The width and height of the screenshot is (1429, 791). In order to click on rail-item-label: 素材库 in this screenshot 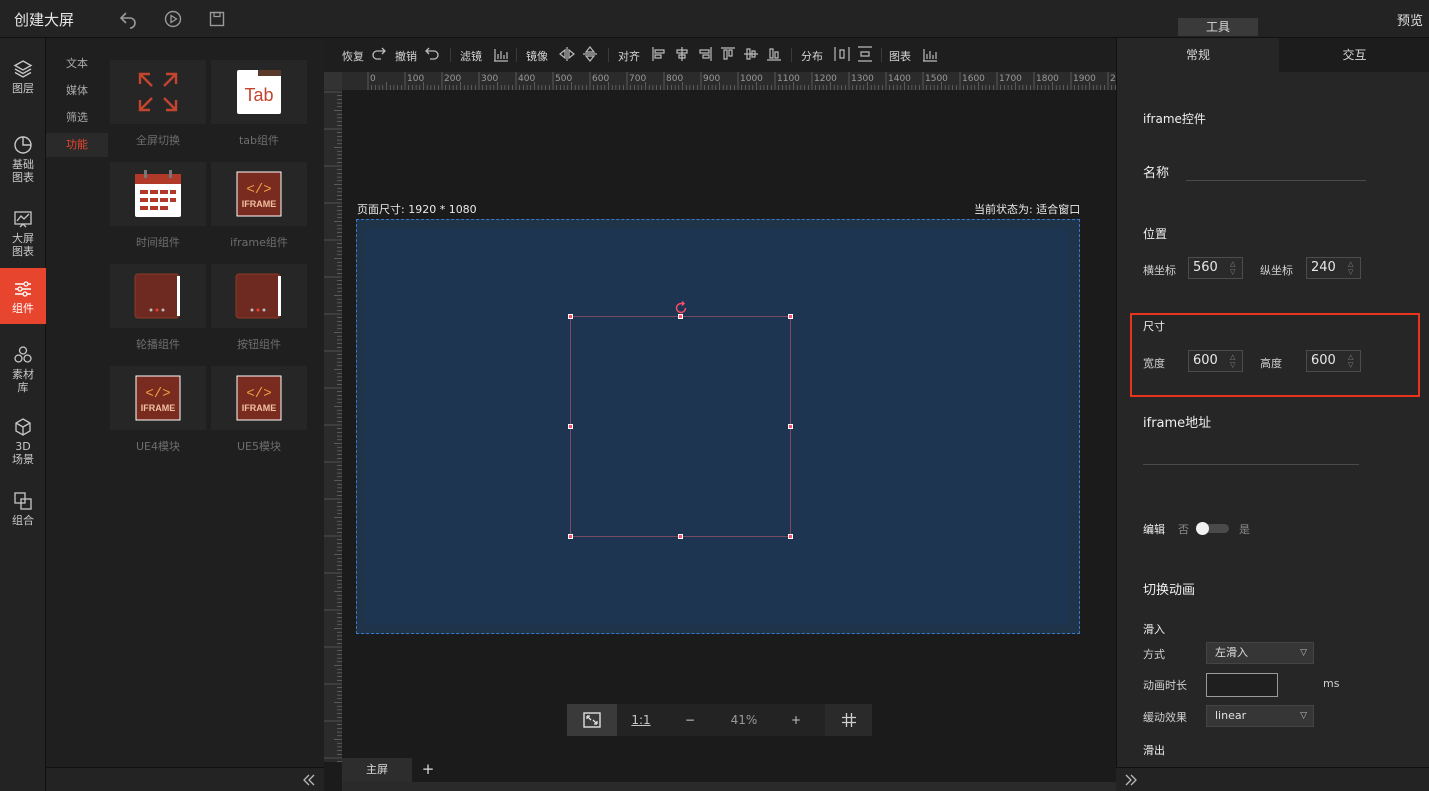, I will do `click(23, 381)`.